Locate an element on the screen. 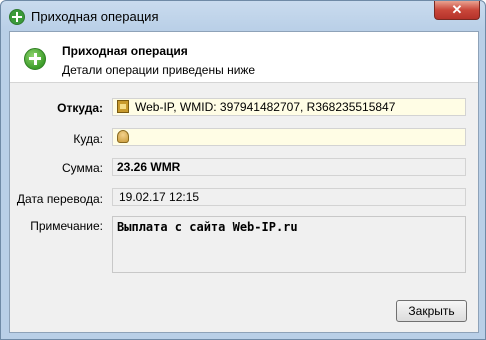 The width and height of the screenshot is (486, 340). amount-value: 23.26 WMR is located at coordinates (149, 167).